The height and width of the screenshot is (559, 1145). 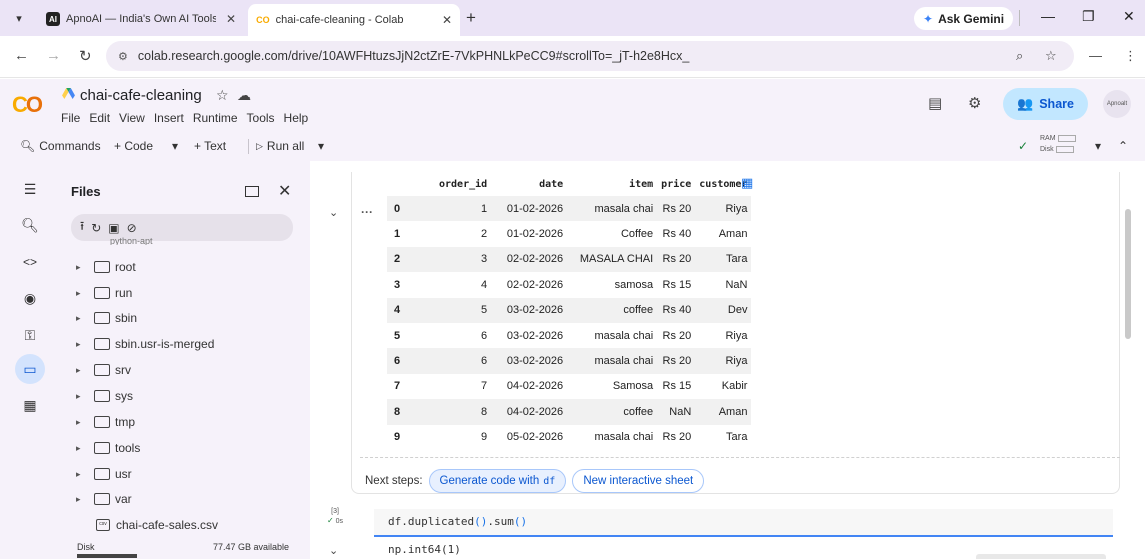 What do you see at coordinates (30, 189) in the screenshot?
I see `table-of-contents-icon: ☰` at bounding box center [30, 189].